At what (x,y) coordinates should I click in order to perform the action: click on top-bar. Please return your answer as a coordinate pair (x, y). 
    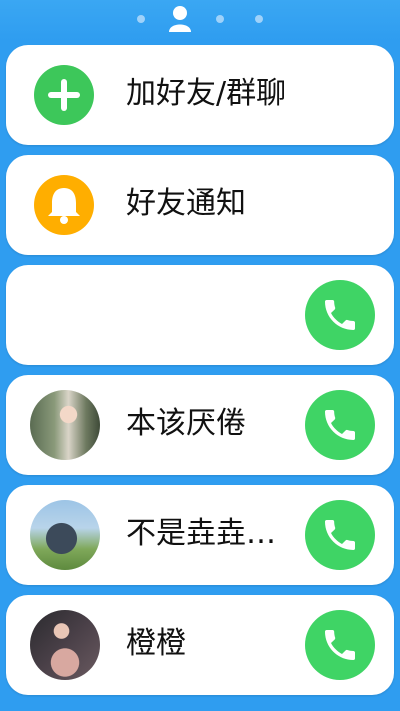
    Looking at the image, I should click on (200, 20).